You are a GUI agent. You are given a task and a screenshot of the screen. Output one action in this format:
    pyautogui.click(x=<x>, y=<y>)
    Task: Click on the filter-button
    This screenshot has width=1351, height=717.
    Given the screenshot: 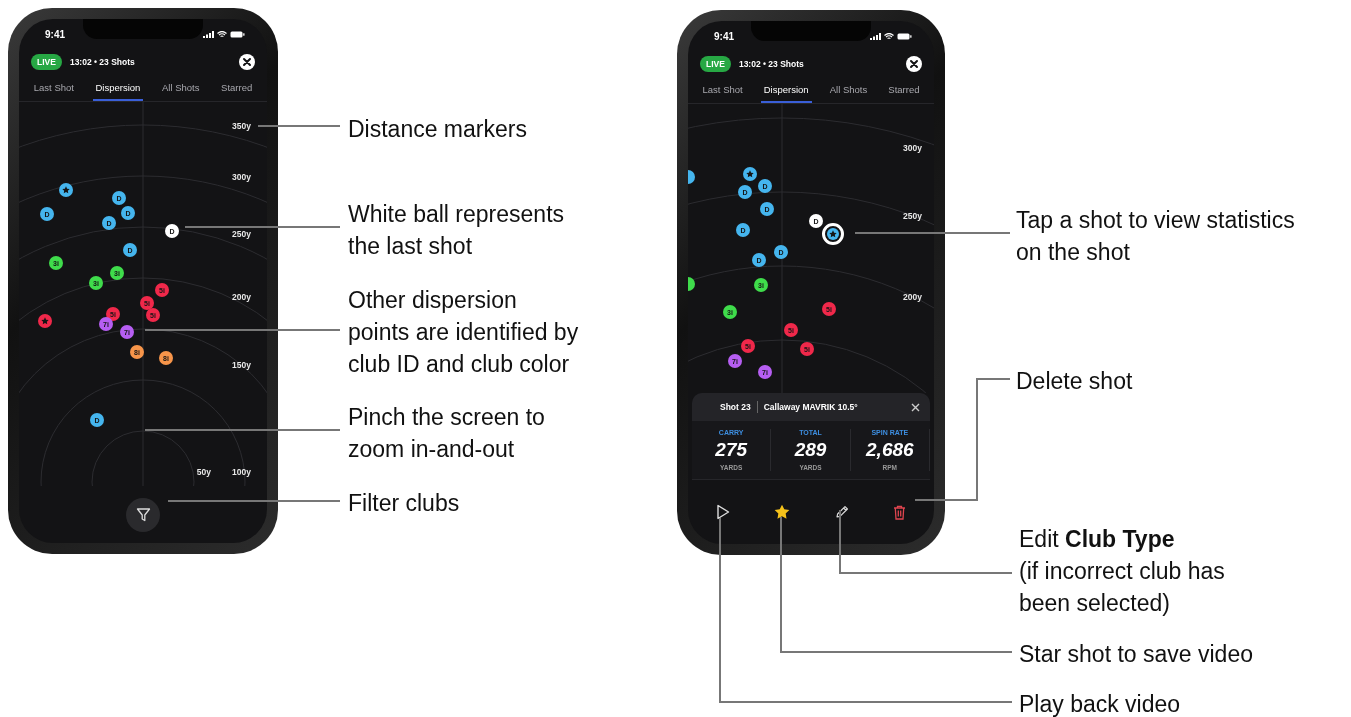 What is the action you would take?
    pyautogui.click(x=143, y=514)
    